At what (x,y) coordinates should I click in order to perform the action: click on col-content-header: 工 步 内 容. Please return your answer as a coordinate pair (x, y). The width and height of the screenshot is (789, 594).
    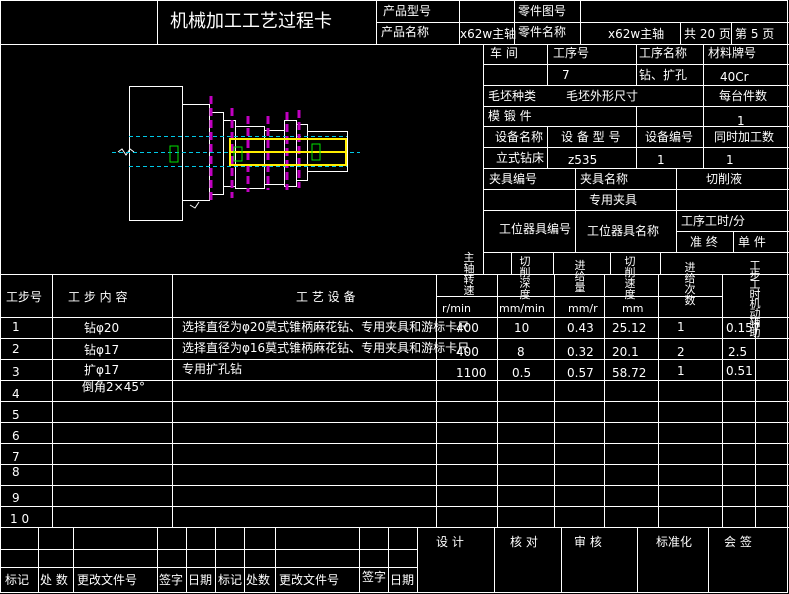
    Looking at the image, I should click on (98, 297).